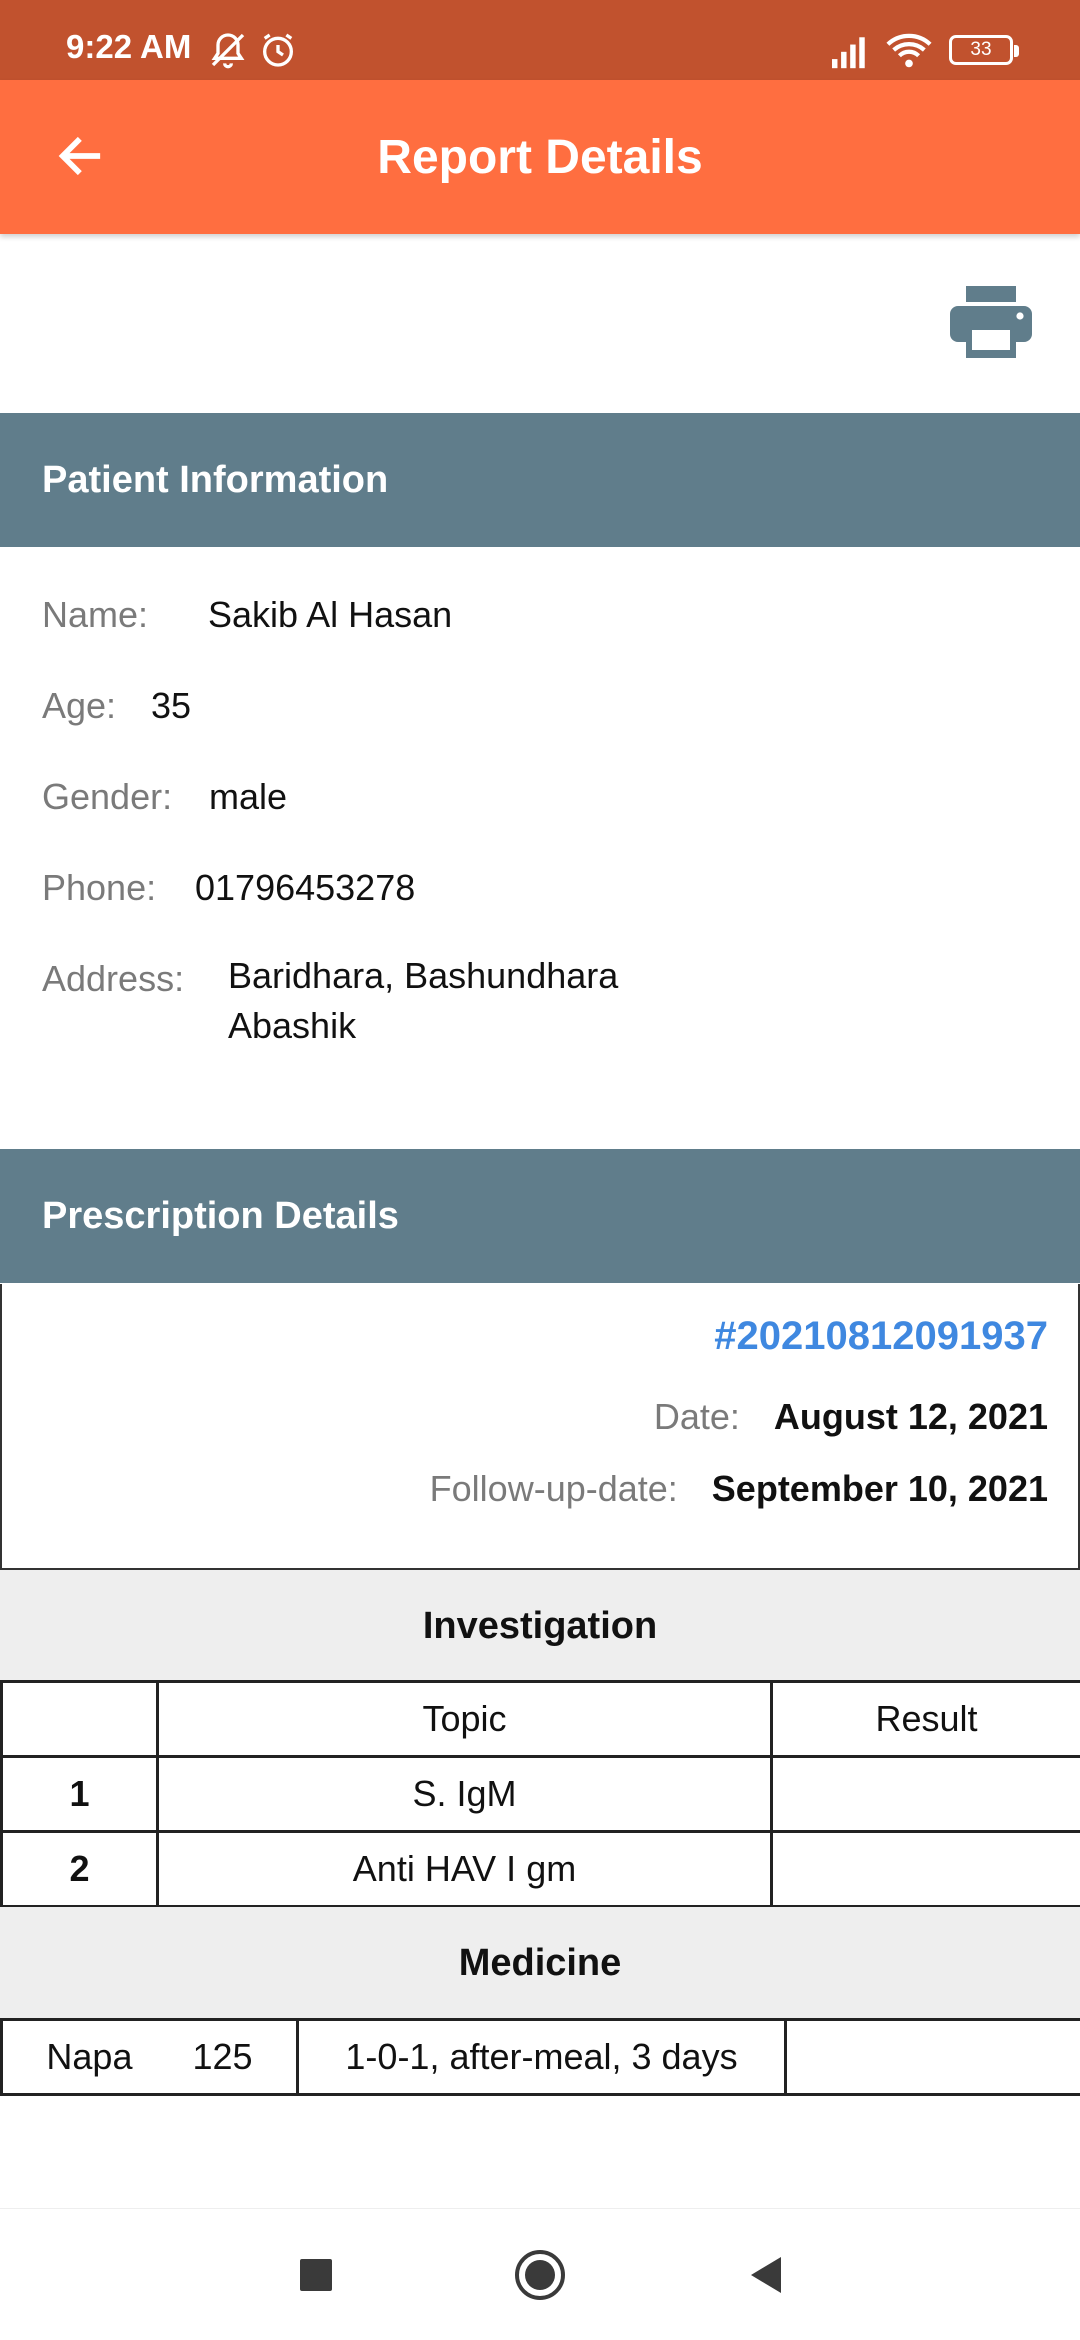  I want to click on back-icon, so click(766, 2277).